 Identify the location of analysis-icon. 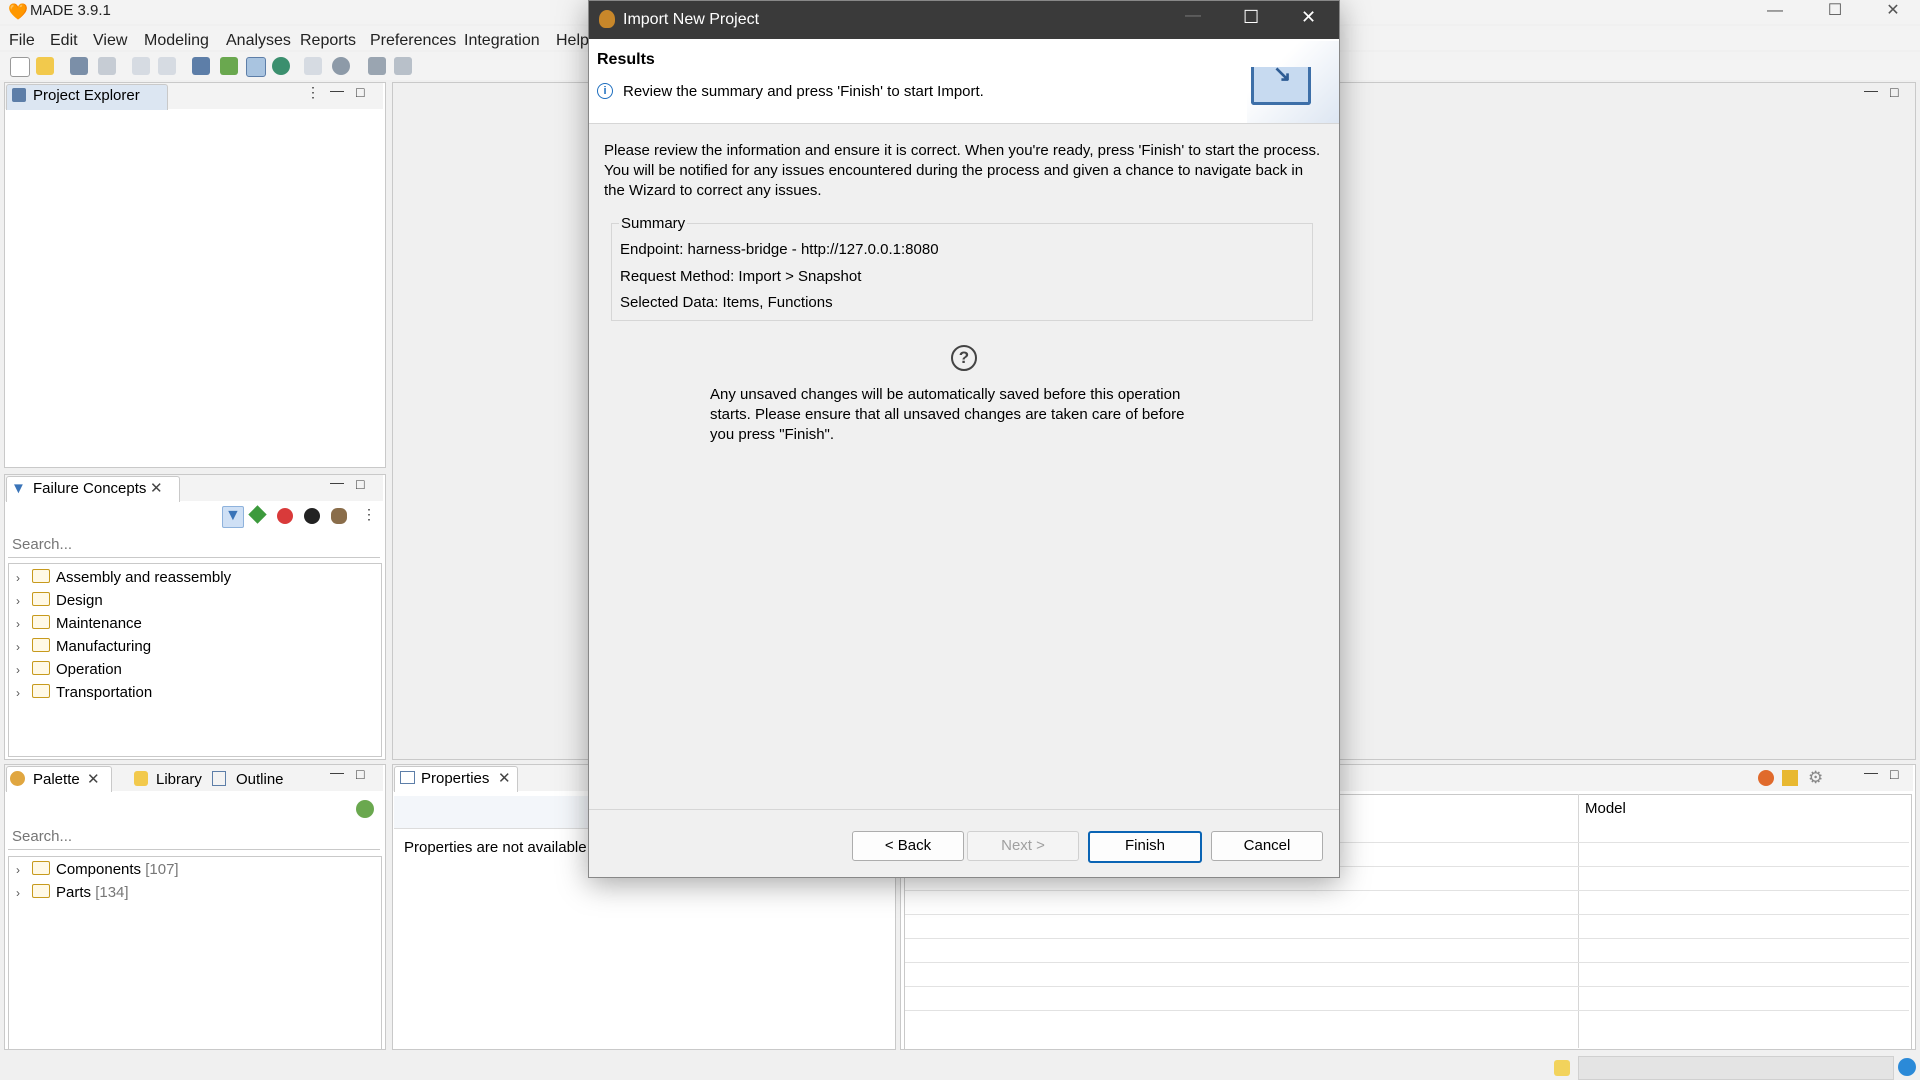
(281, 66).